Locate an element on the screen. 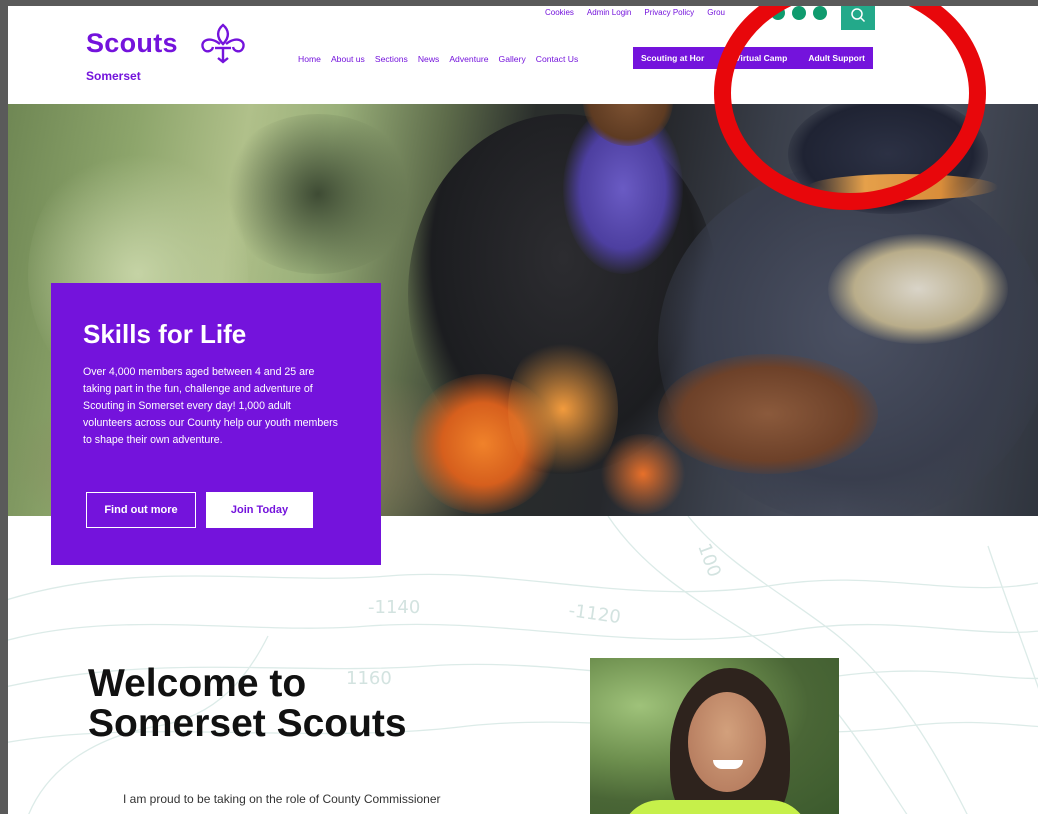  util-link-groups: Grou is located at coordinates (716, 12).